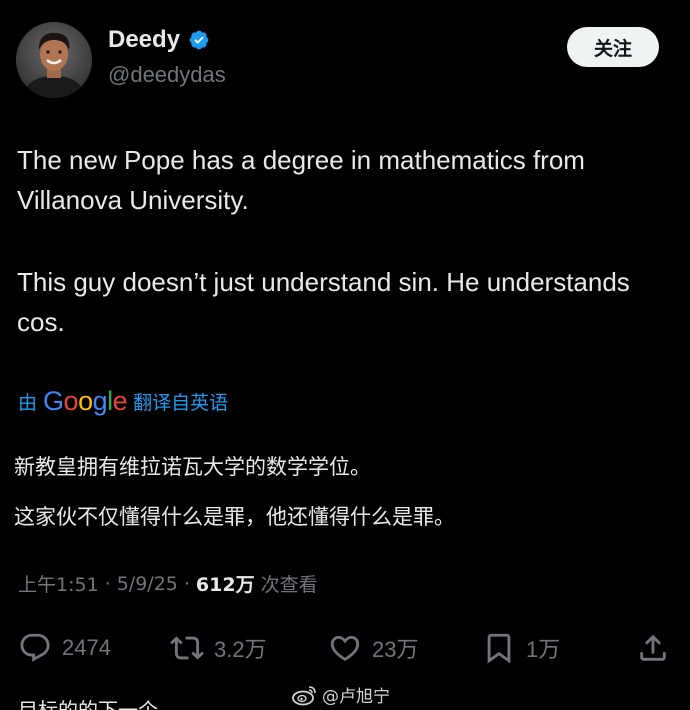 The image size is (690, 710). I want to click on tweet-meta: 上午1:51 · 5/9/25 · 612万 次查看, so click(168, 583).